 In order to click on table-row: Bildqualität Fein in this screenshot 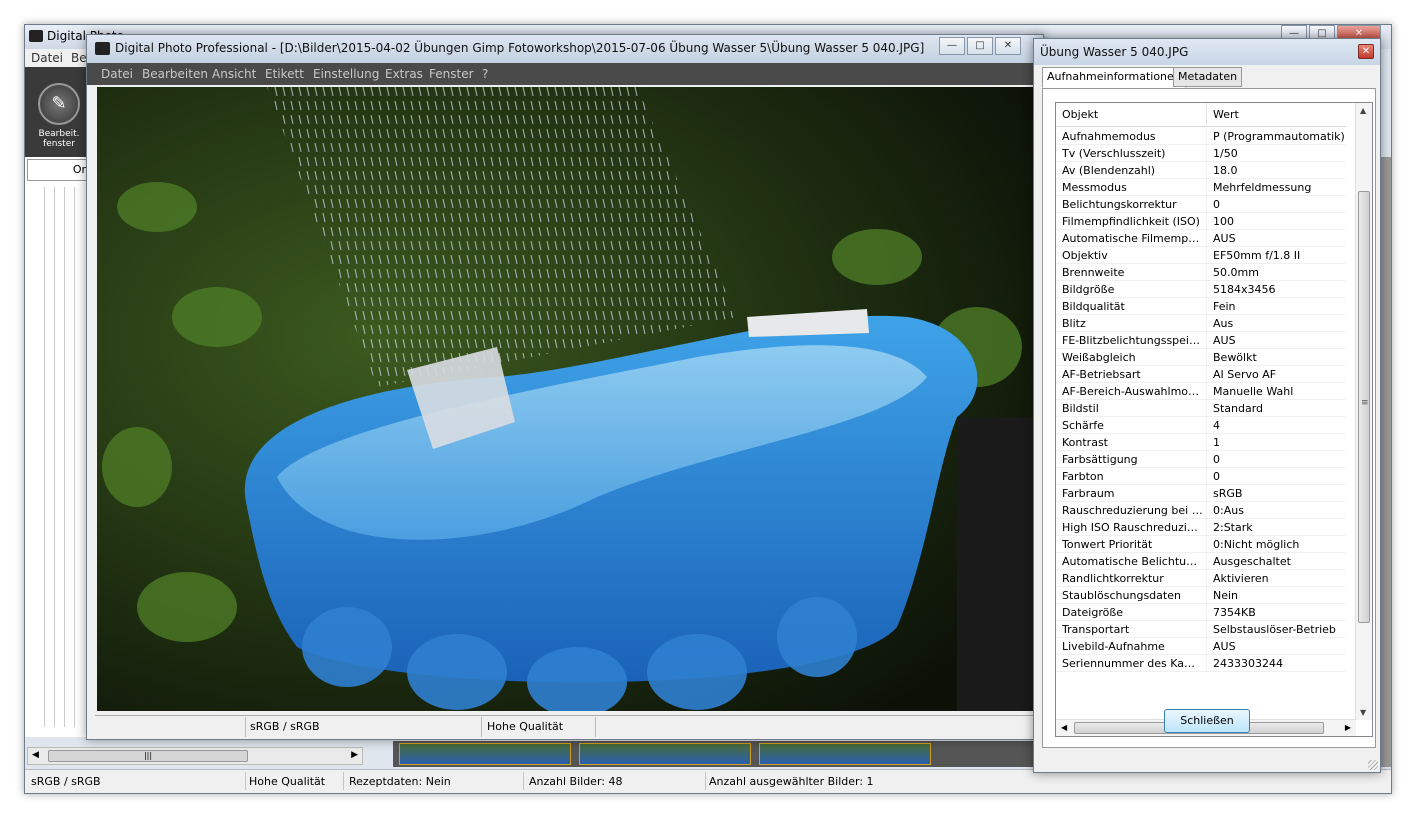, I will do `click(1201, 306)`.